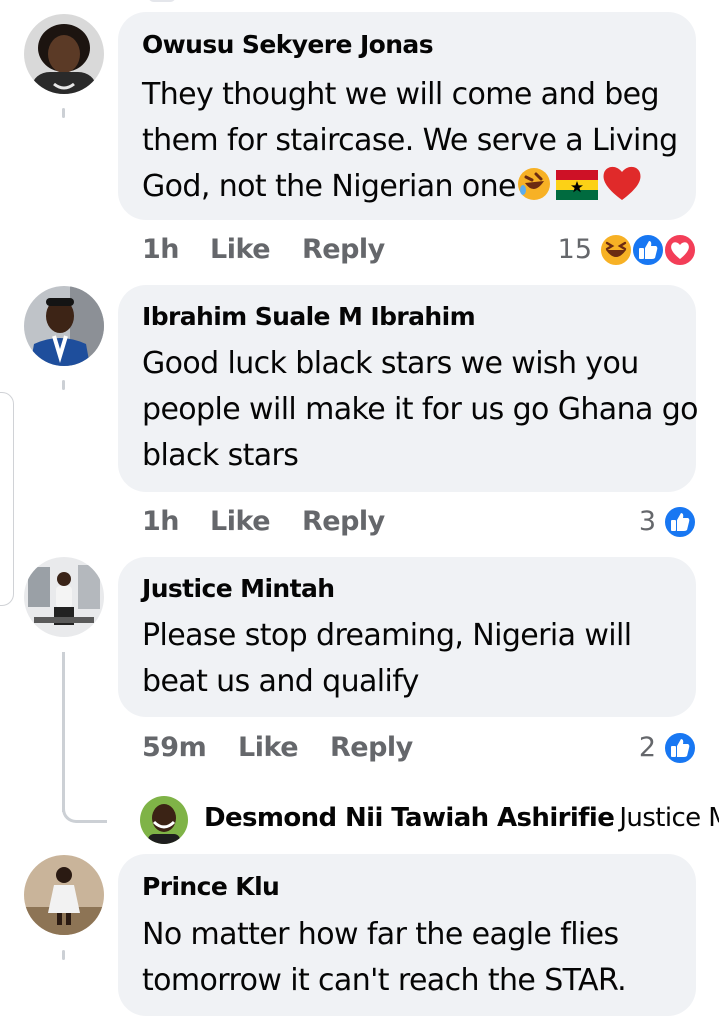  Describe the element at coordinates (566, 249) in the screenshot. I see `reaction-count: 15` at that location.